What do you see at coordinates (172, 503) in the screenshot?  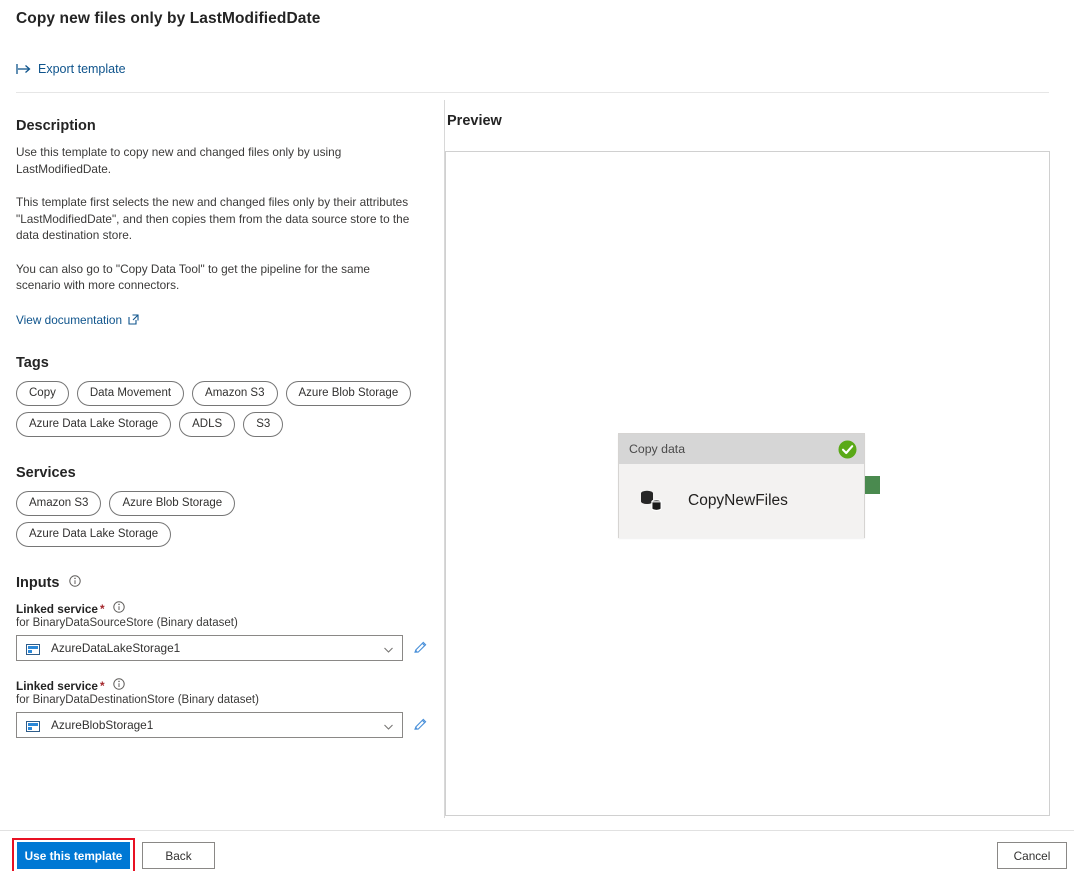 I see `service-pill: Azure Blob Storage` at bounding box center [172, 503].